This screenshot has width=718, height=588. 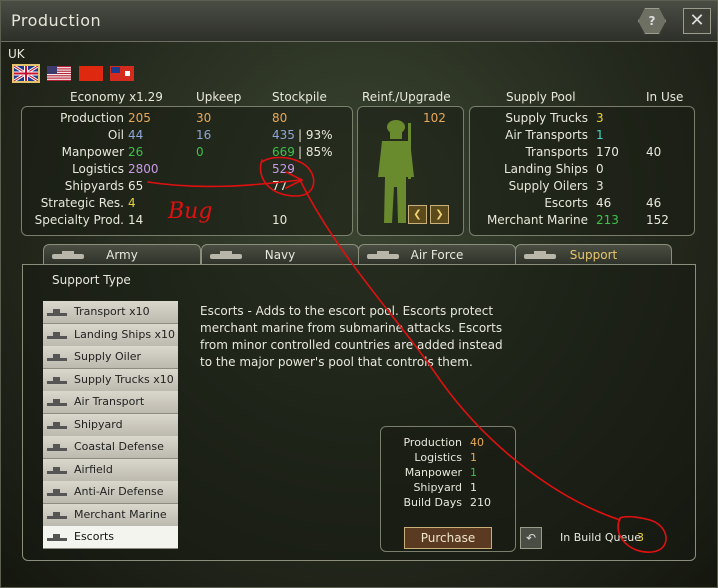 I want to click on support-type-label: Coastal Defense, so click(x=119, y=446).